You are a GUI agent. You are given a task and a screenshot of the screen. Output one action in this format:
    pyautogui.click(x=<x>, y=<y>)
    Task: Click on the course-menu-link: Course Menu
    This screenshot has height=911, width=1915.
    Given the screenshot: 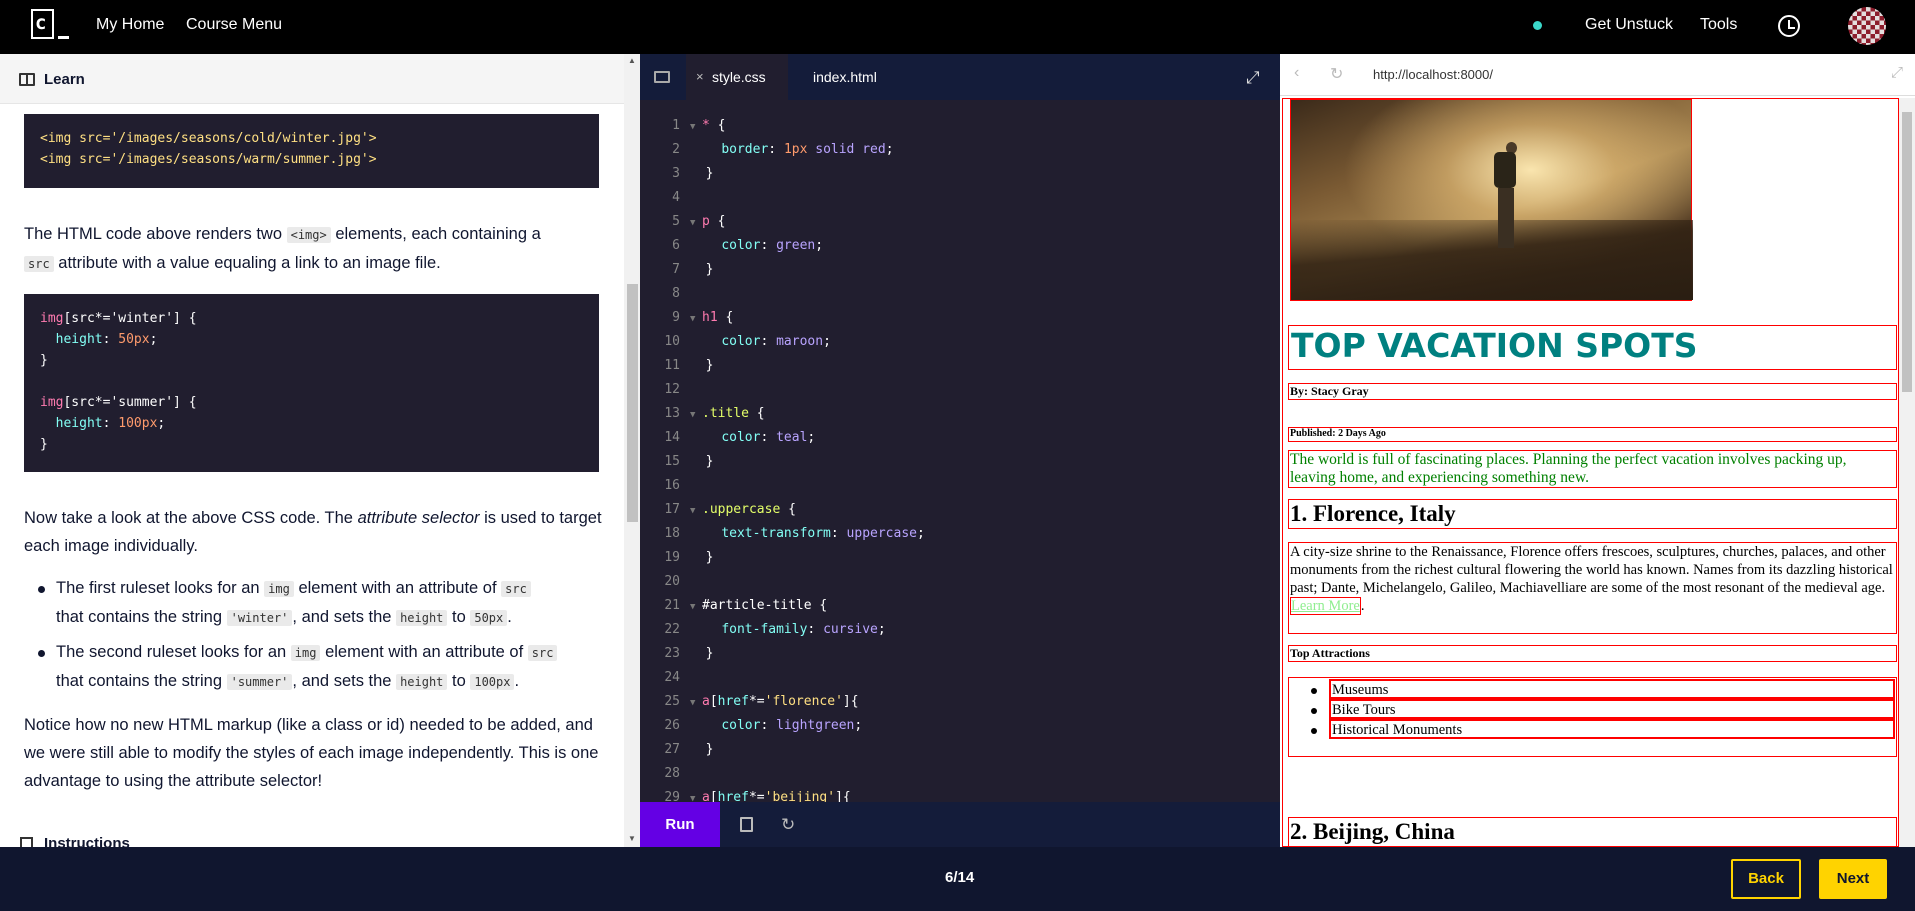 What is the action you would take?
    pyautogui.click(x=234, y=25)
    